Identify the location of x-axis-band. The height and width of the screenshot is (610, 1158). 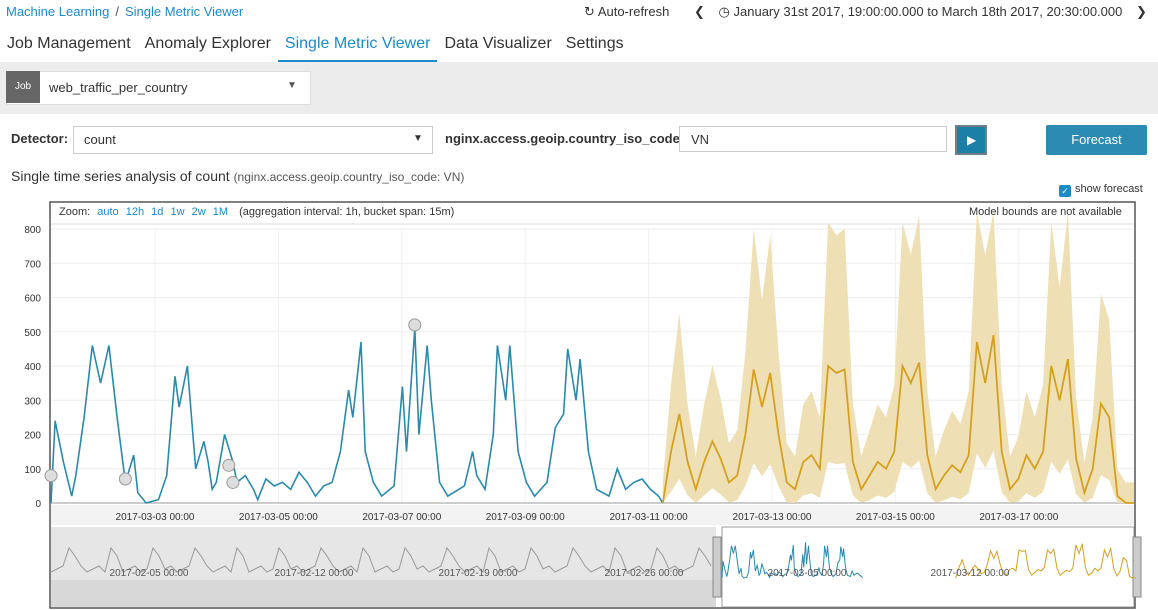
(592, 515).